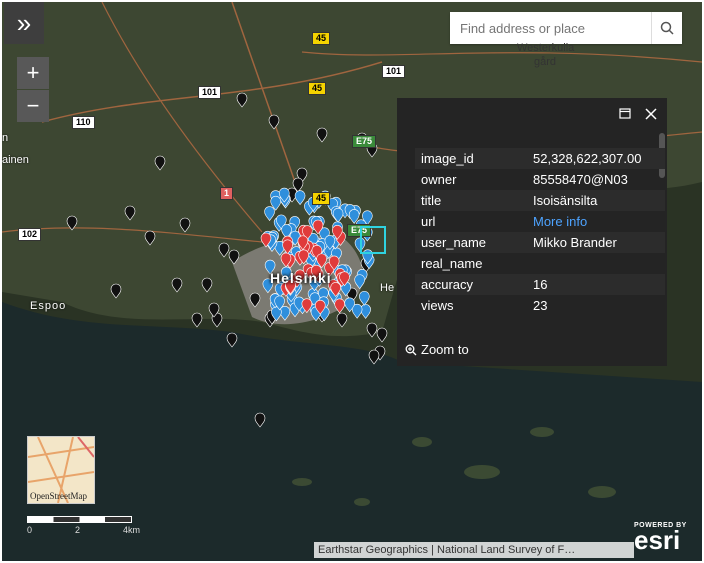  What do you see at coordinates (437, 305) in the screenshot?
I see `field-name: views` at bounding box center [437, 305].